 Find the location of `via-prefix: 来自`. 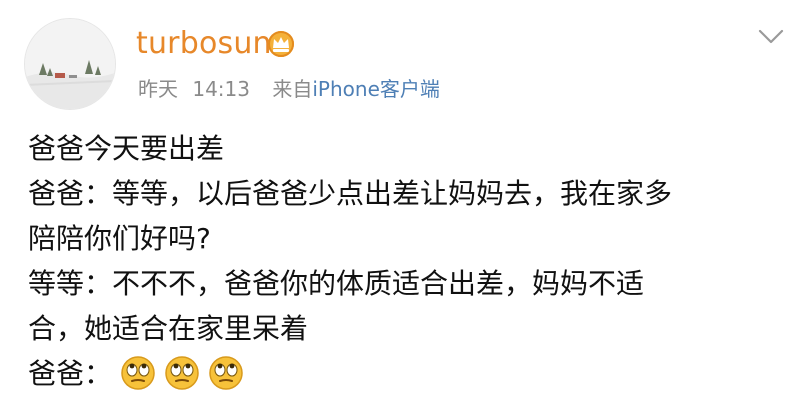

via-prefix: 来自 is located at coordinates (292, 89).